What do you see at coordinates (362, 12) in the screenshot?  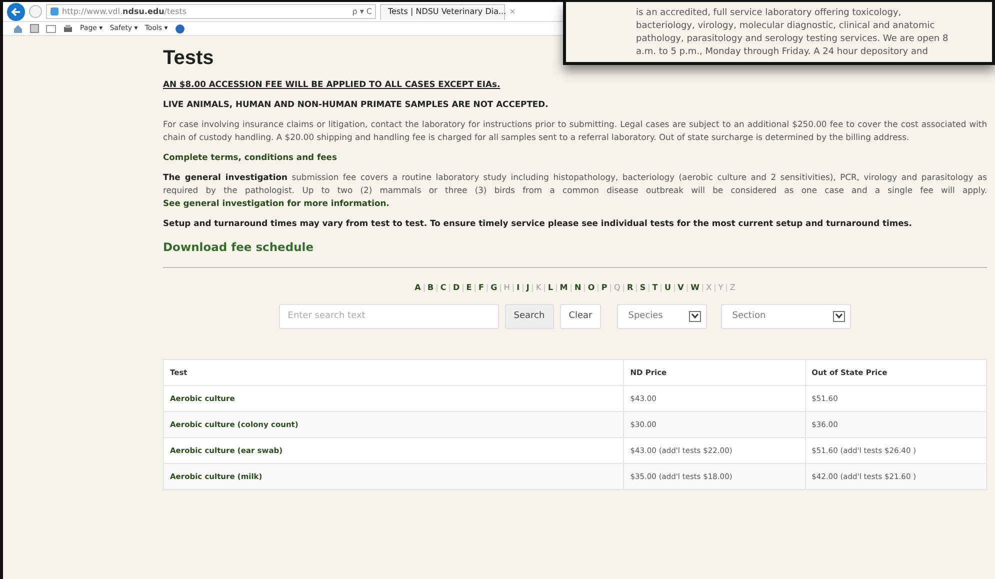 I see `address-controls: ρ ▾ C` at bounding box center [362, 12].